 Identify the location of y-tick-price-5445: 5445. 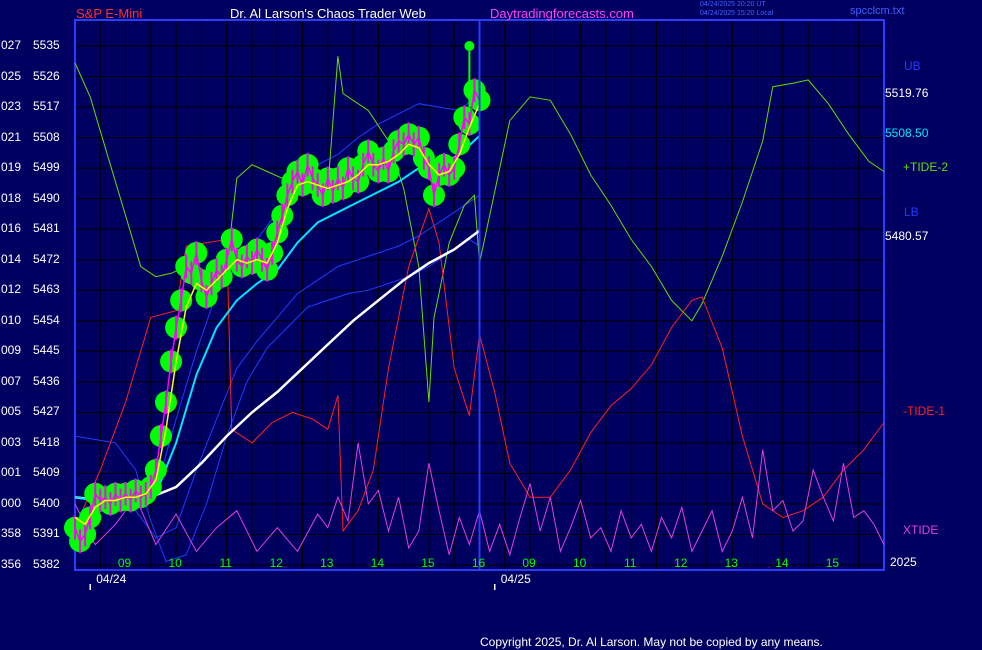
(46, 350).